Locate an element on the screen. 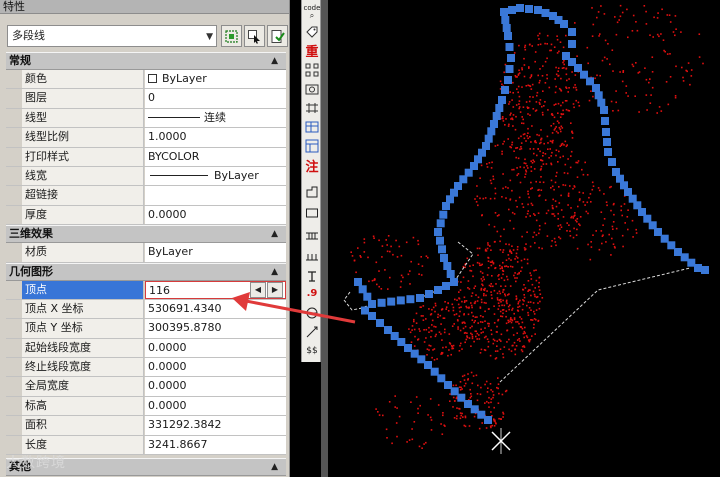 The height and width of the screenshot is (477, 720). quick-select-button is located at coordinates (277, 36).